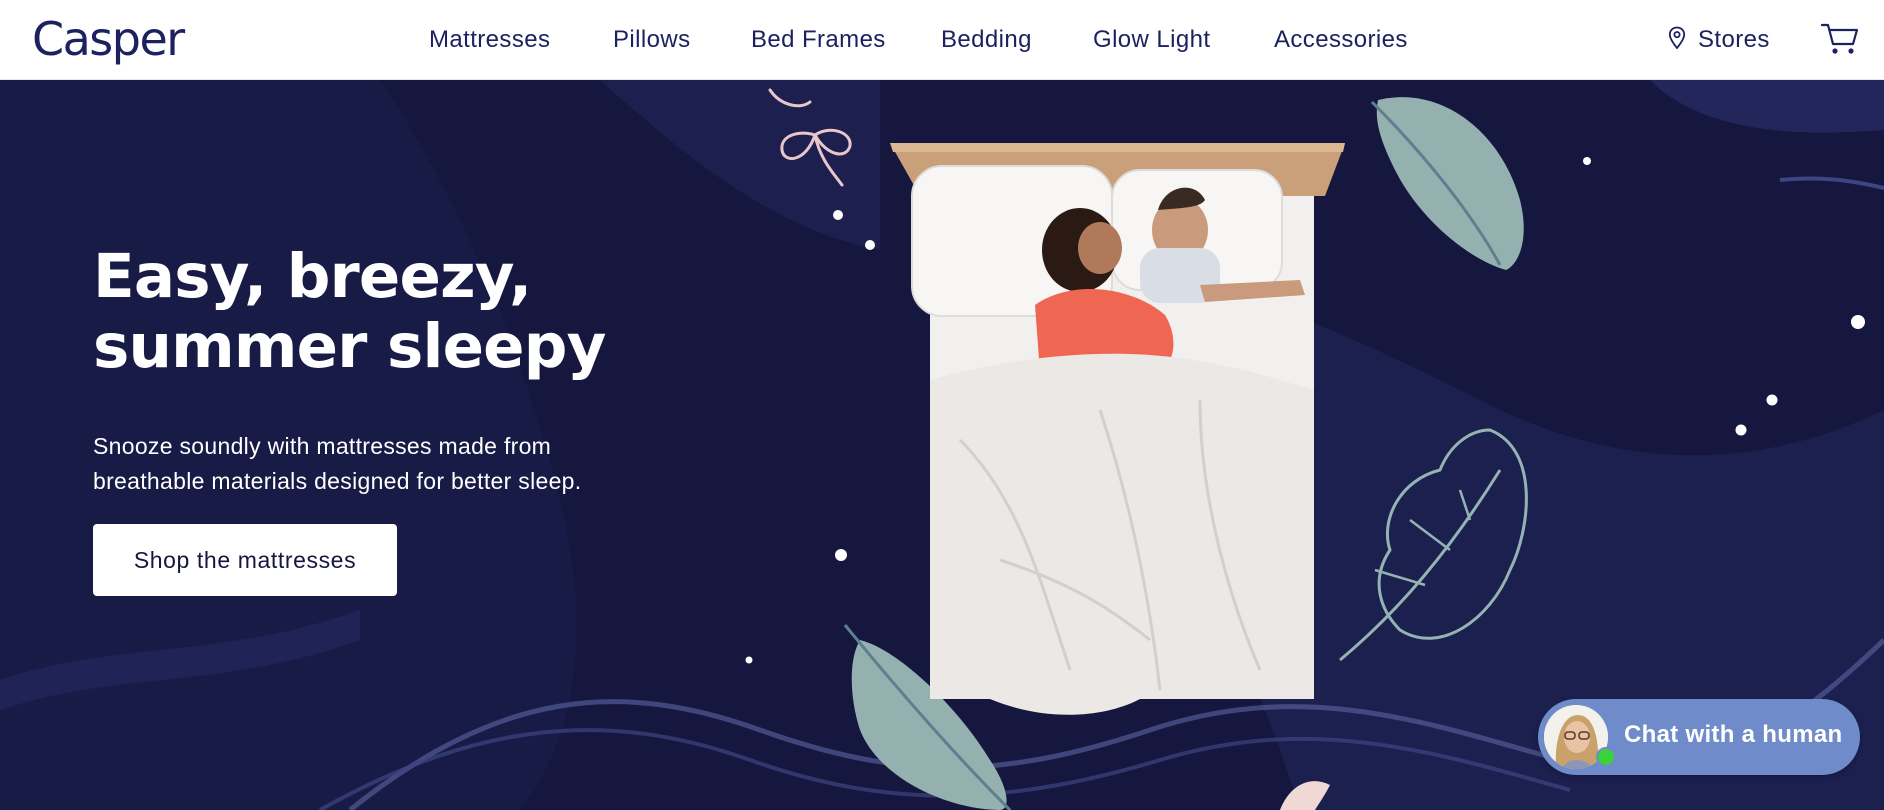 Image resolution: width=1884 pixels, height=810 pixels. Describe the element at coordinates (1840, 40) in the screenshot. I see `cart-icon` at that location.